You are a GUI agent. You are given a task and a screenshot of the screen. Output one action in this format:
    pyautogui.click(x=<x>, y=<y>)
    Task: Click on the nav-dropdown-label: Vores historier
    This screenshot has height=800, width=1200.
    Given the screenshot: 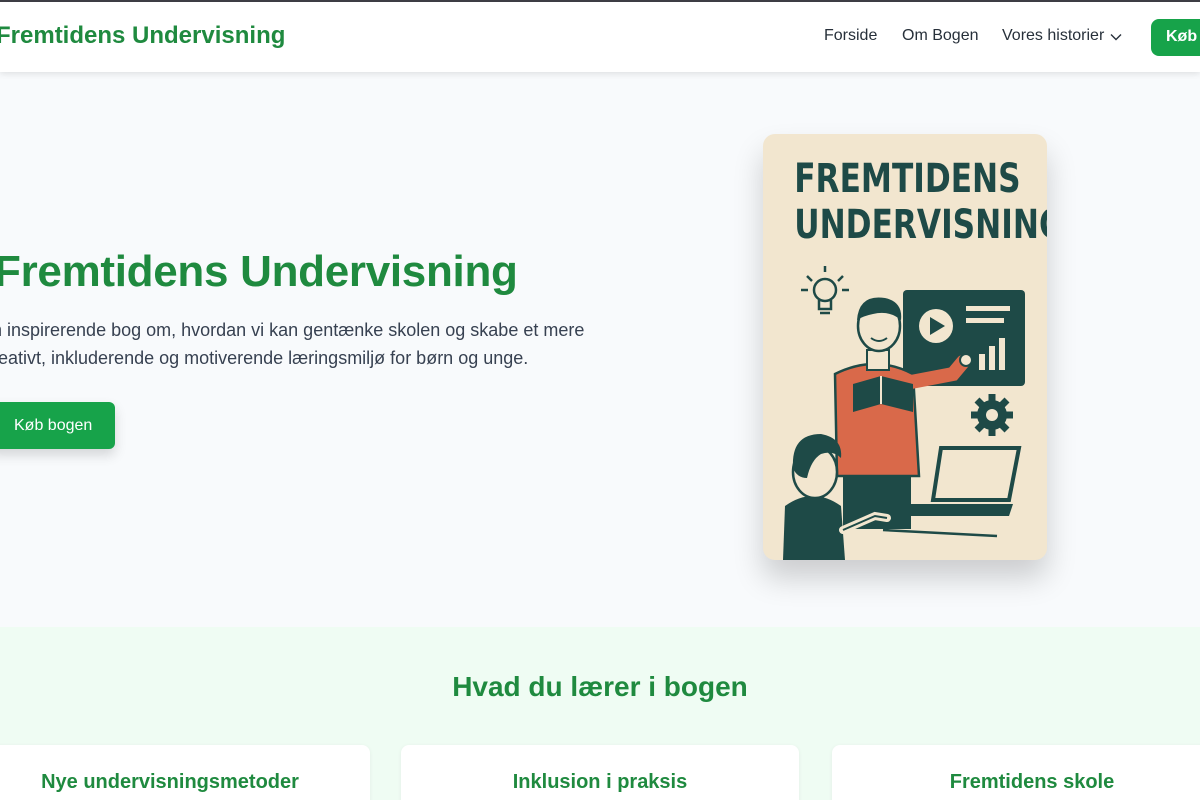 What is the action you would take?
    pyautogui.click(x=1053, y=35)
    